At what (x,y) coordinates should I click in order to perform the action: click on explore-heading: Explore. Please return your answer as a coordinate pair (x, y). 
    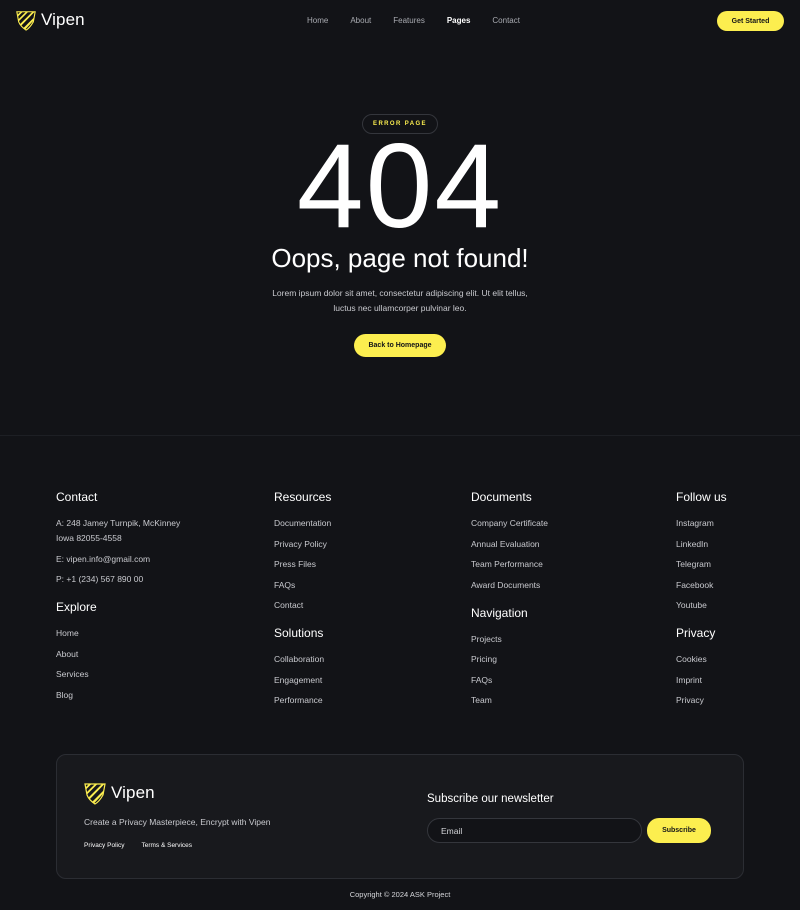
    Looking at the image, I should click on (76, 607).